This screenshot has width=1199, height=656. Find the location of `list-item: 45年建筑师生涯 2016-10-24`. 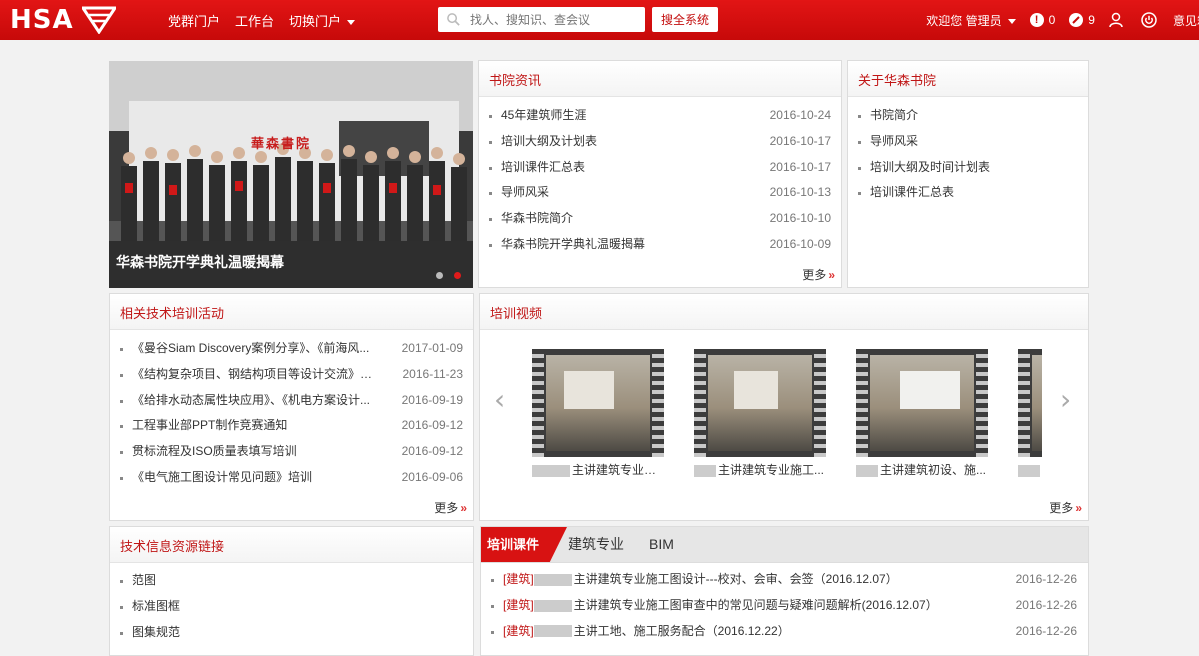

list-item: 45年建筑师生涯 2016-10-24 is located at coordinates (659, 116).